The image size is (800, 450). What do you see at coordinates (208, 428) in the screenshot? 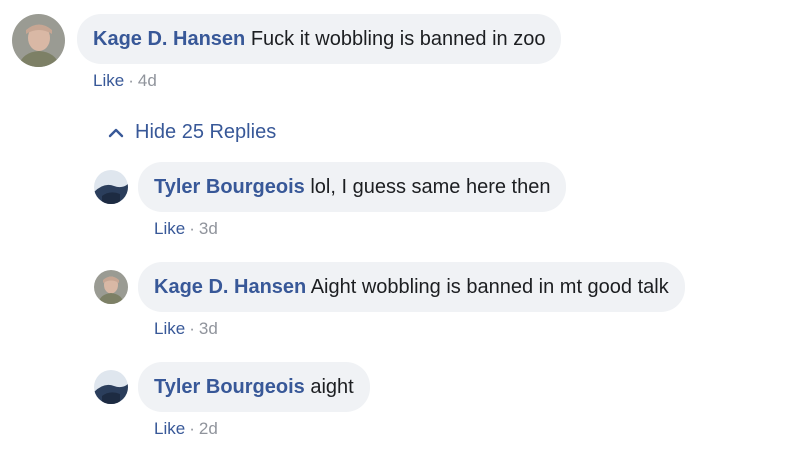
I see `reply-timestamp: 2d` at bounding box center [208, 428].